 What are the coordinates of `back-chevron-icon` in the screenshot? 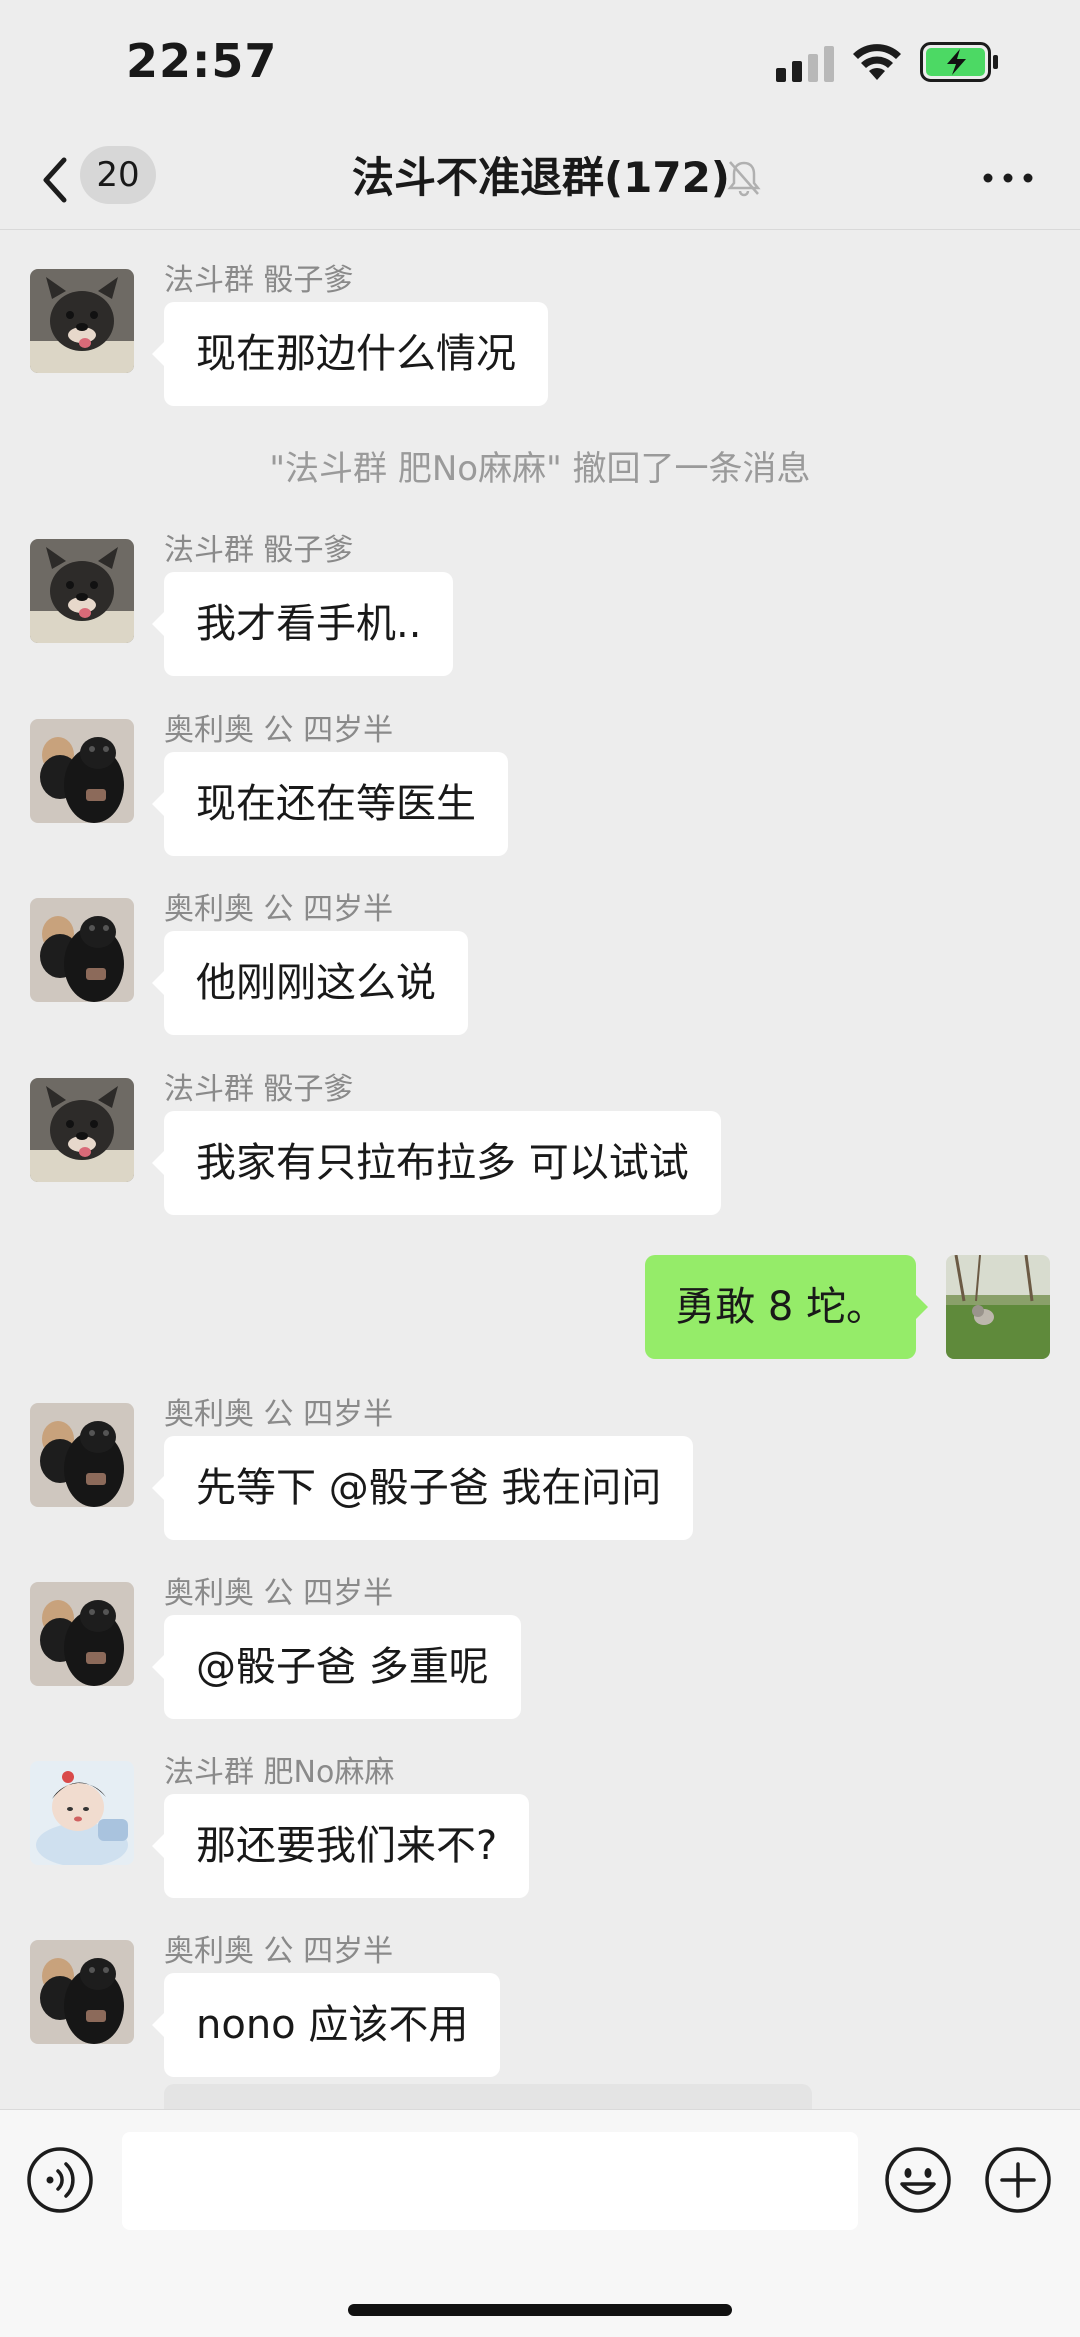 It's located at (54, 180).